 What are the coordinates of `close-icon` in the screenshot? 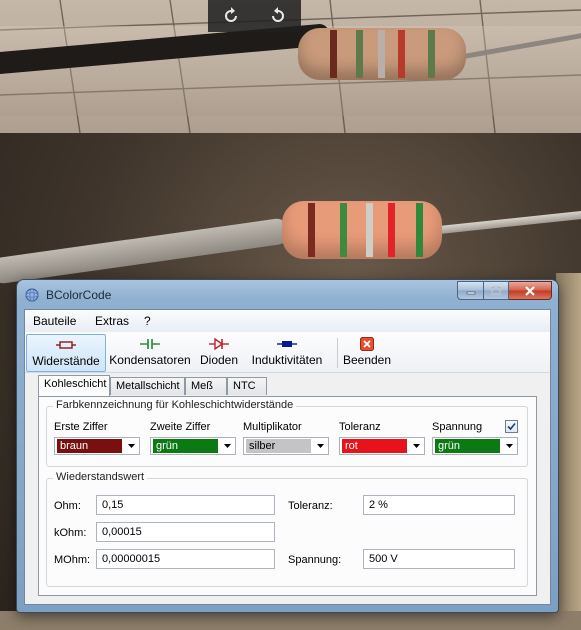 It's located at (530, 290).